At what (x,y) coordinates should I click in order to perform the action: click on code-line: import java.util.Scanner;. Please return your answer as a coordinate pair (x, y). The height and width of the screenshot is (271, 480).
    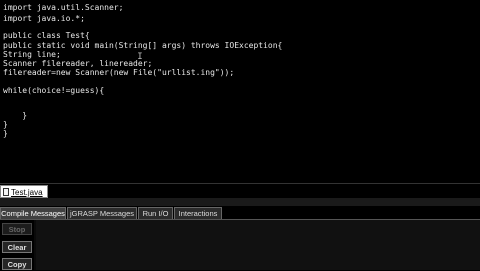
    Looking at the image, I should click on (63, 7).